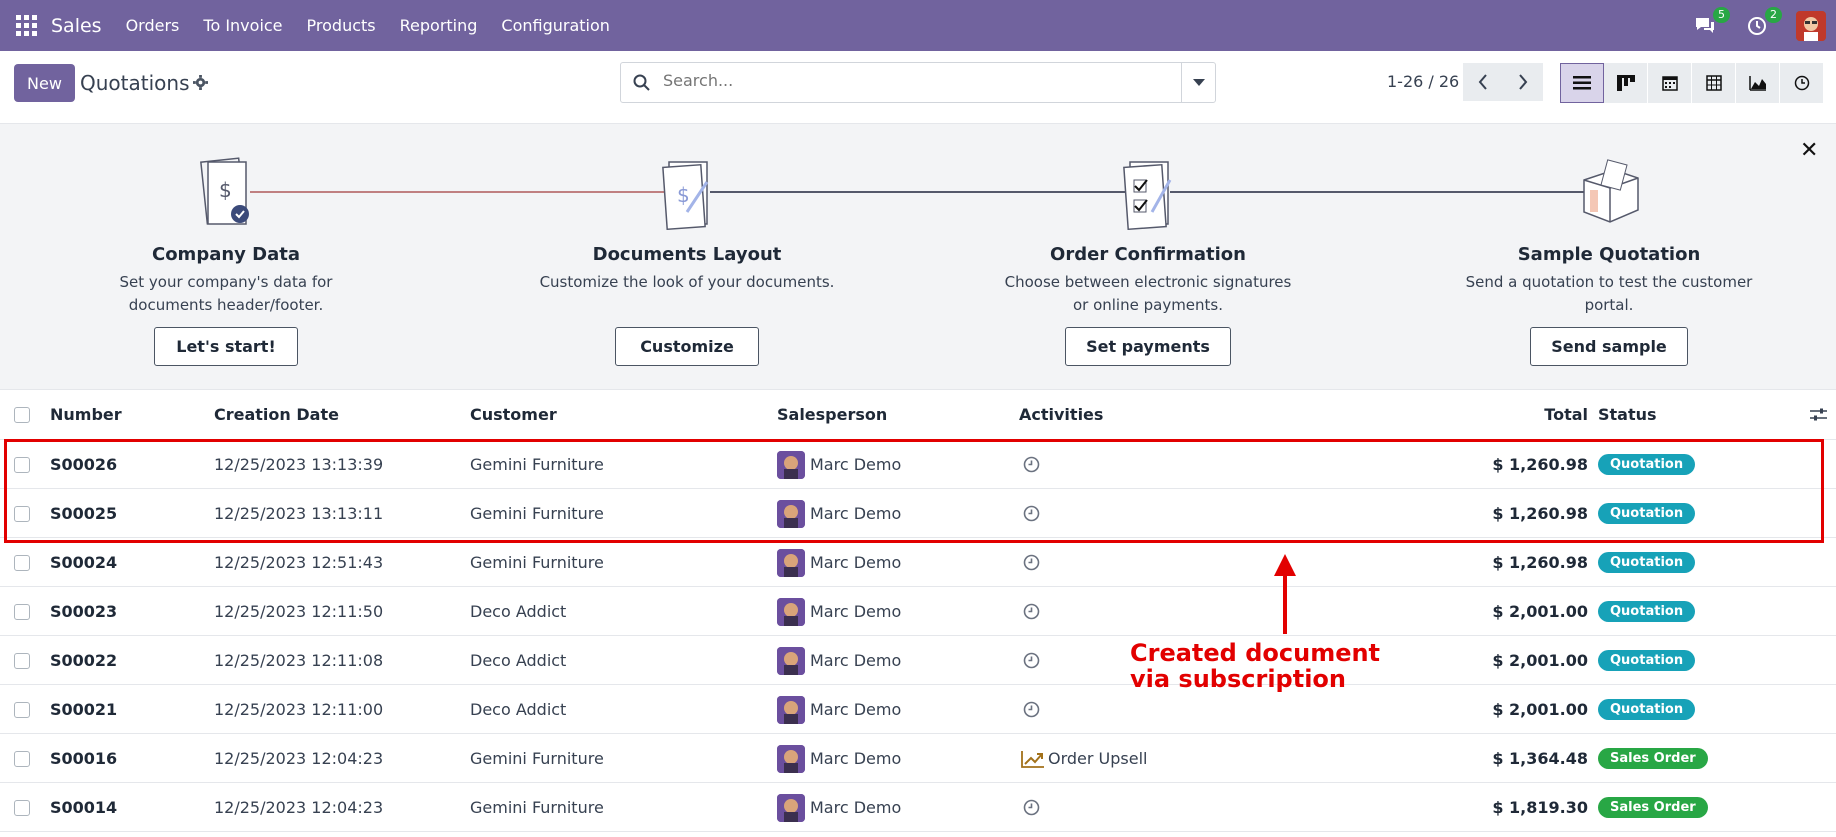 The image size is (1836, 837). I want to click on annotation-arrow-icon, so click(1285, 594).